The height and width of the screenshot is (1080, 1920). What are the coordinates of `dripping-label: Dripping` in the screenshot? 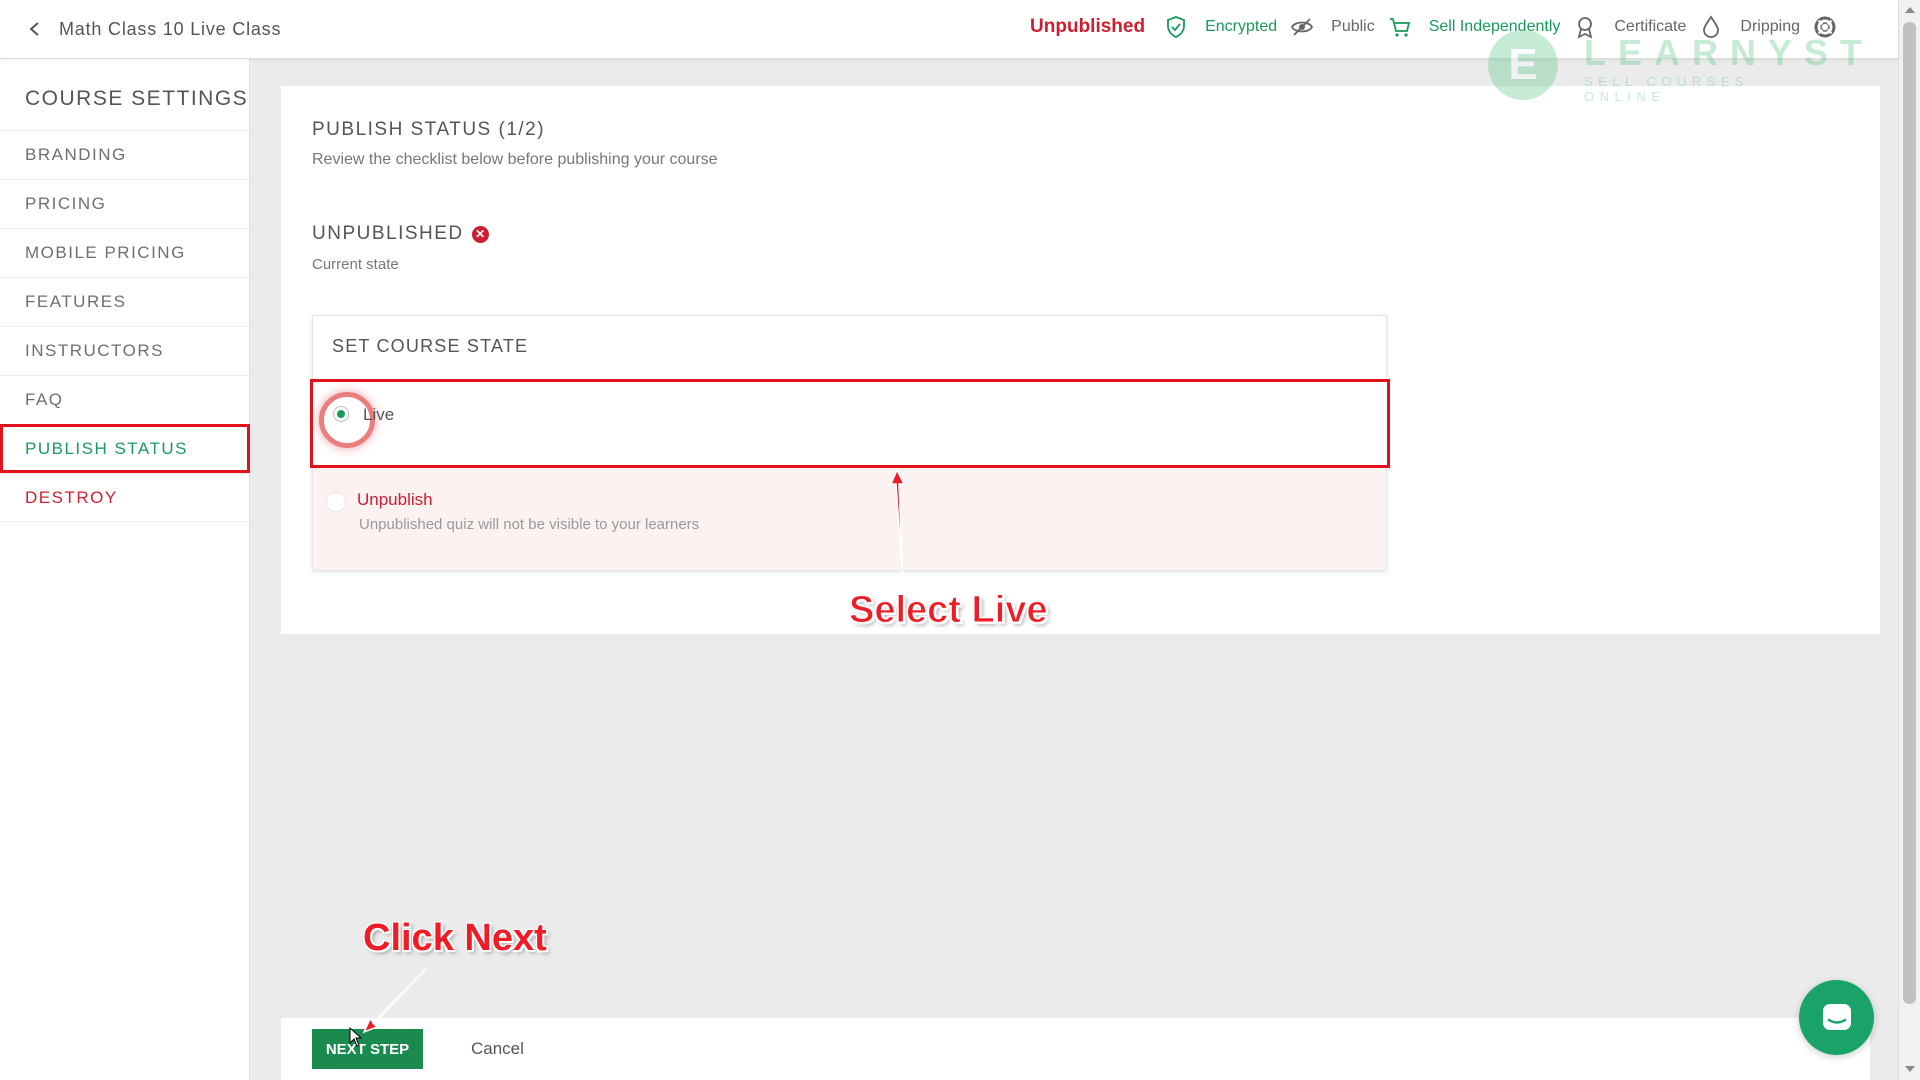 It's located at (1770, 26).